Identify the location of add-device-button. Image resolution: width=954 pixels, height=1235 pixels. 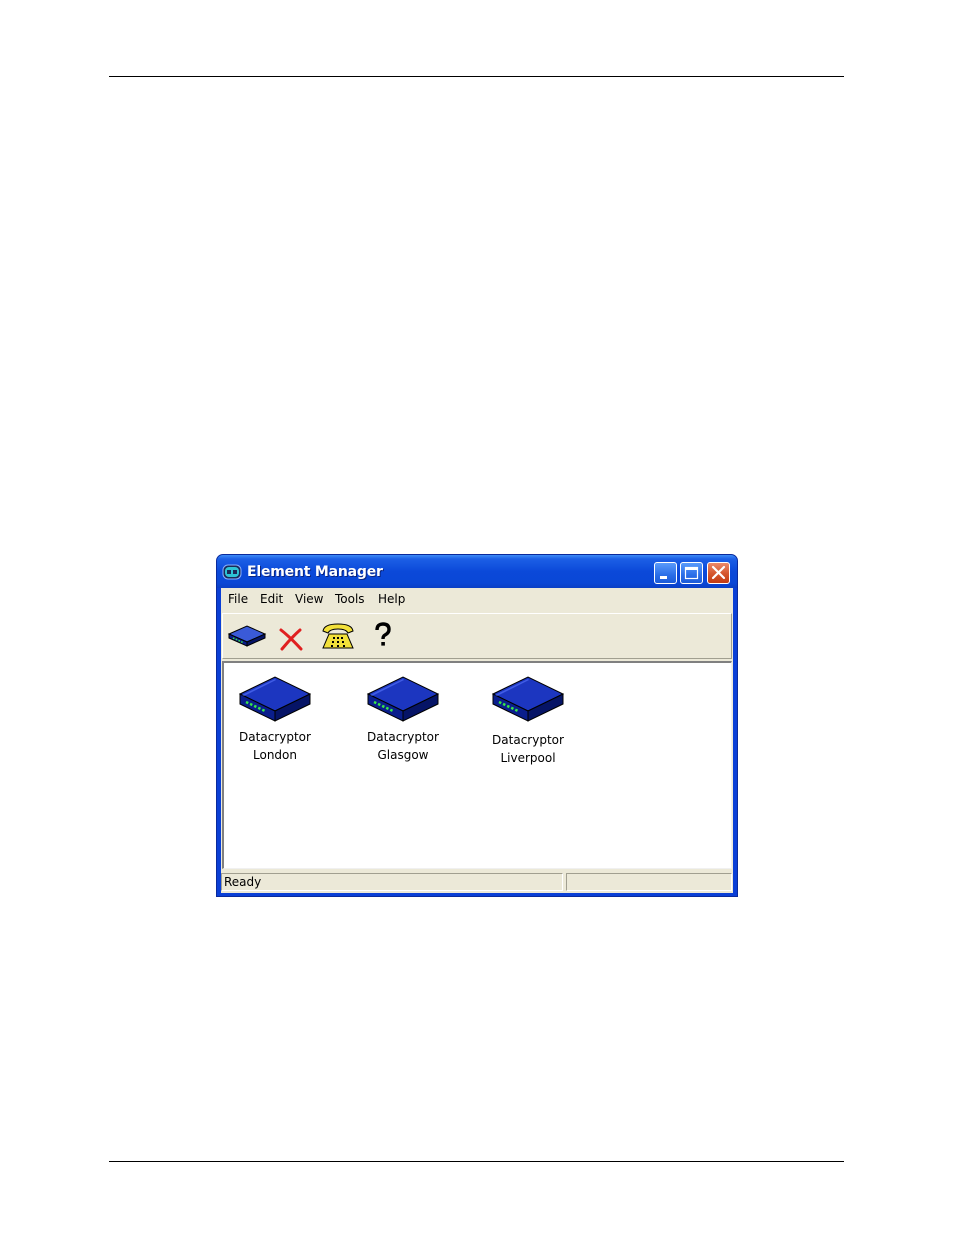
(247, 637).